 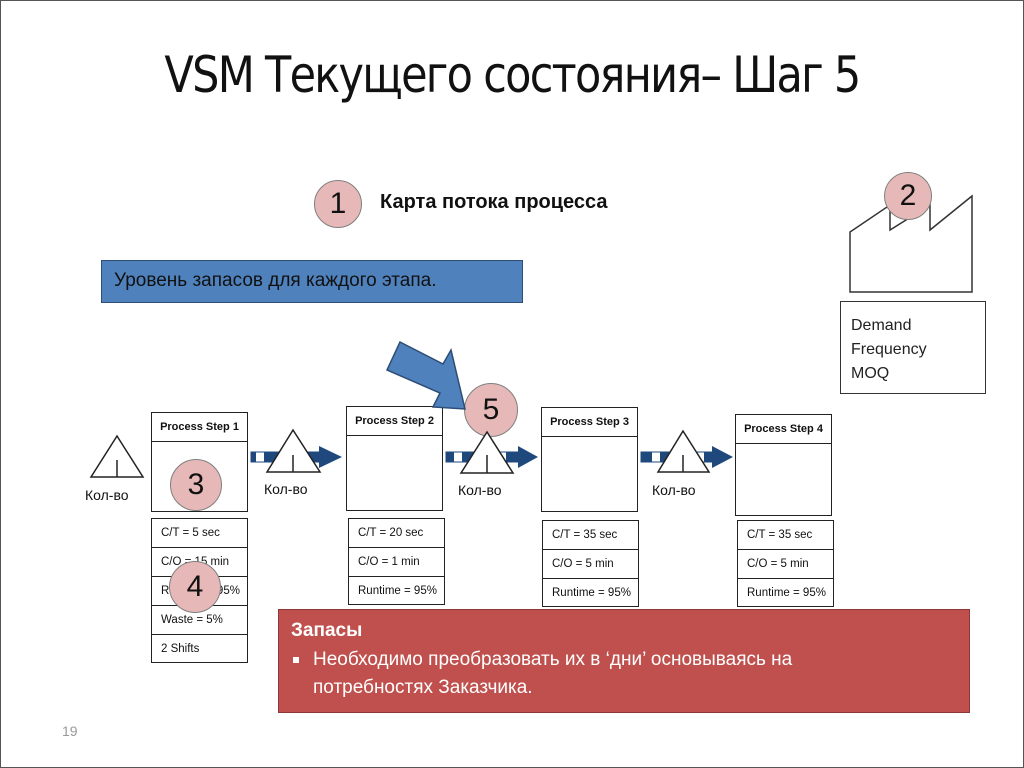 I want to click on process-step-1-title: Process Step 1, so click(x=199, y=427).